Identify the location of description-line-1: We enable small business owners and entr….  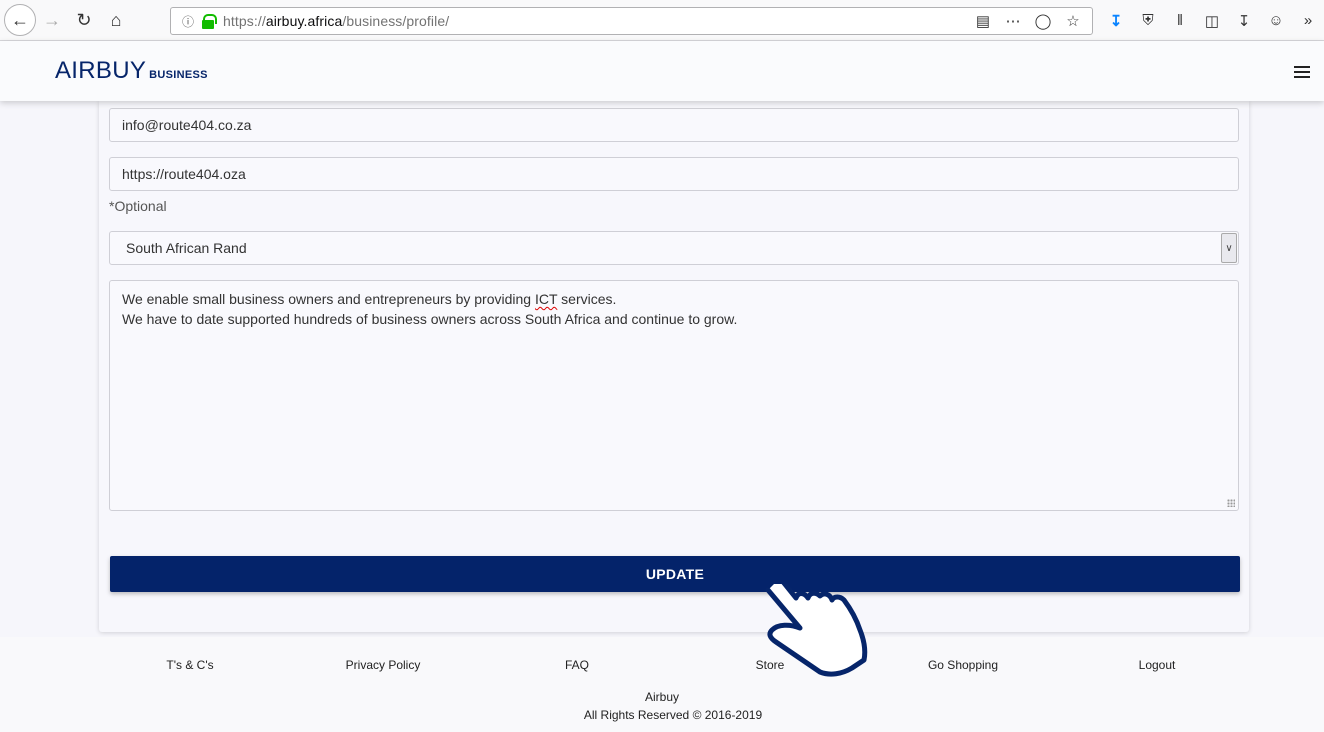
(369, 299).